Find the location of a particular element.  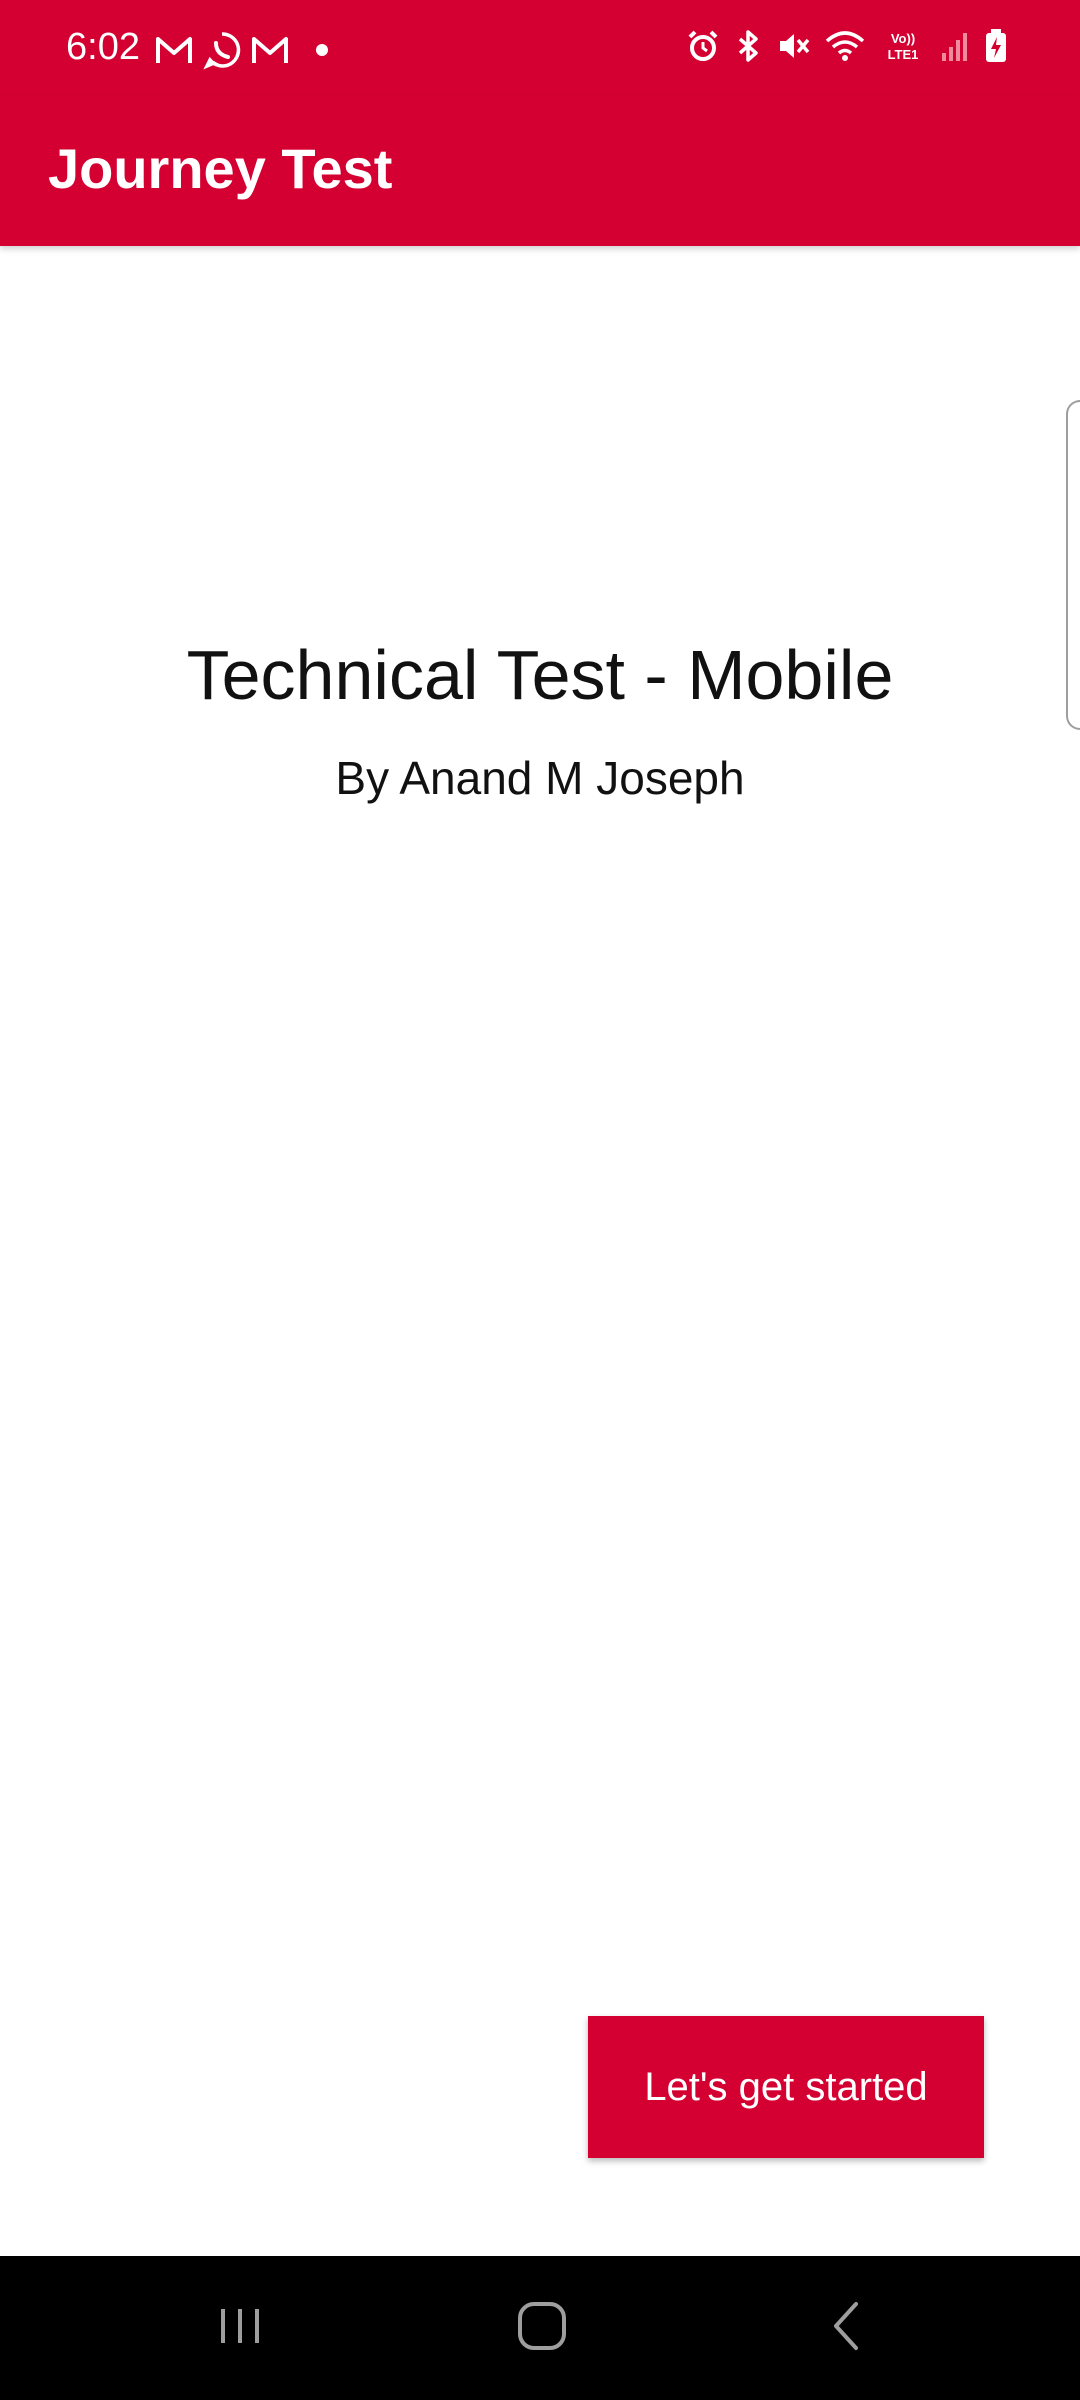

recents-button is located at coordinates (240, 2328).